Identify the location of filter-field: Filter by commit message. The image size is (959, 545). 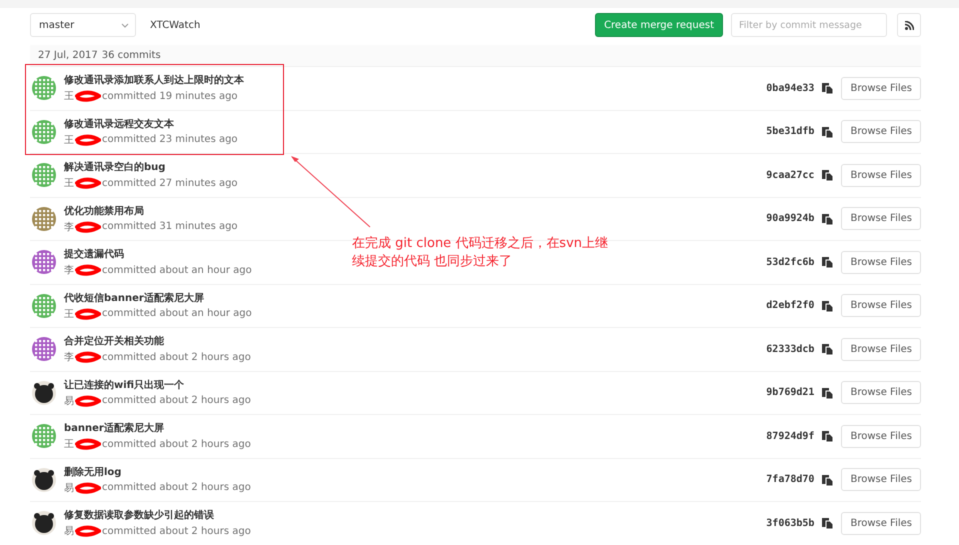
(809, 25).